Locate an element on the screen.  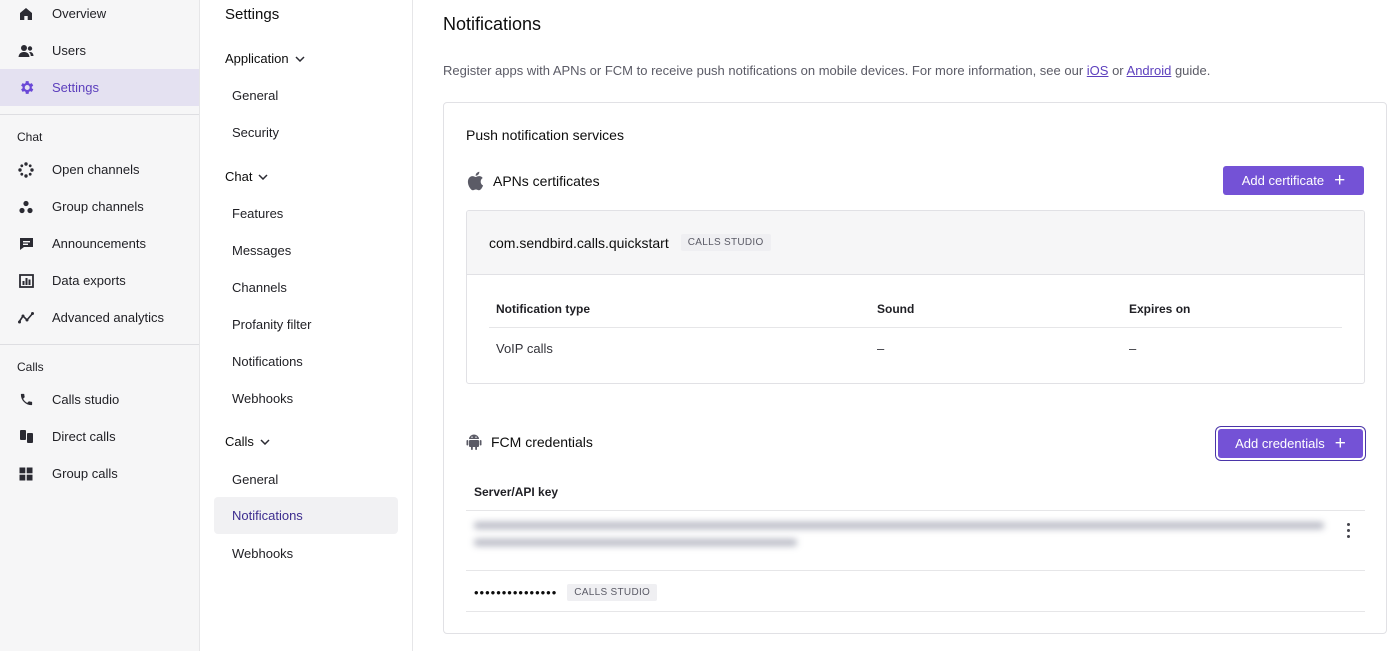
button-label: Add credentials is located at coordinates (1280, 443).